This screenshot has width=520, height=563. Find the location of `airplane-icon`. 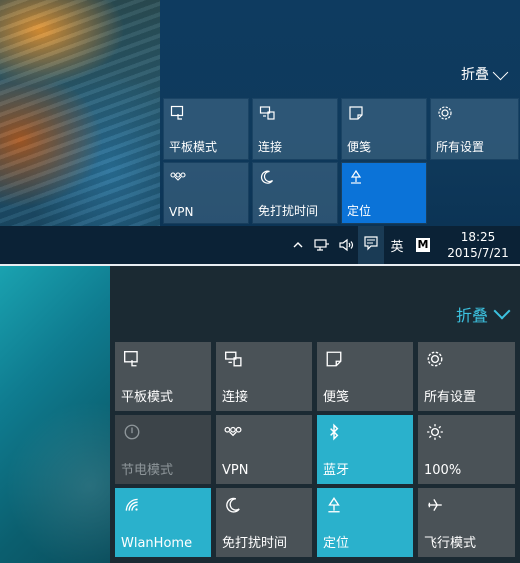

airplane-icon is located at coordinates (435, 505).